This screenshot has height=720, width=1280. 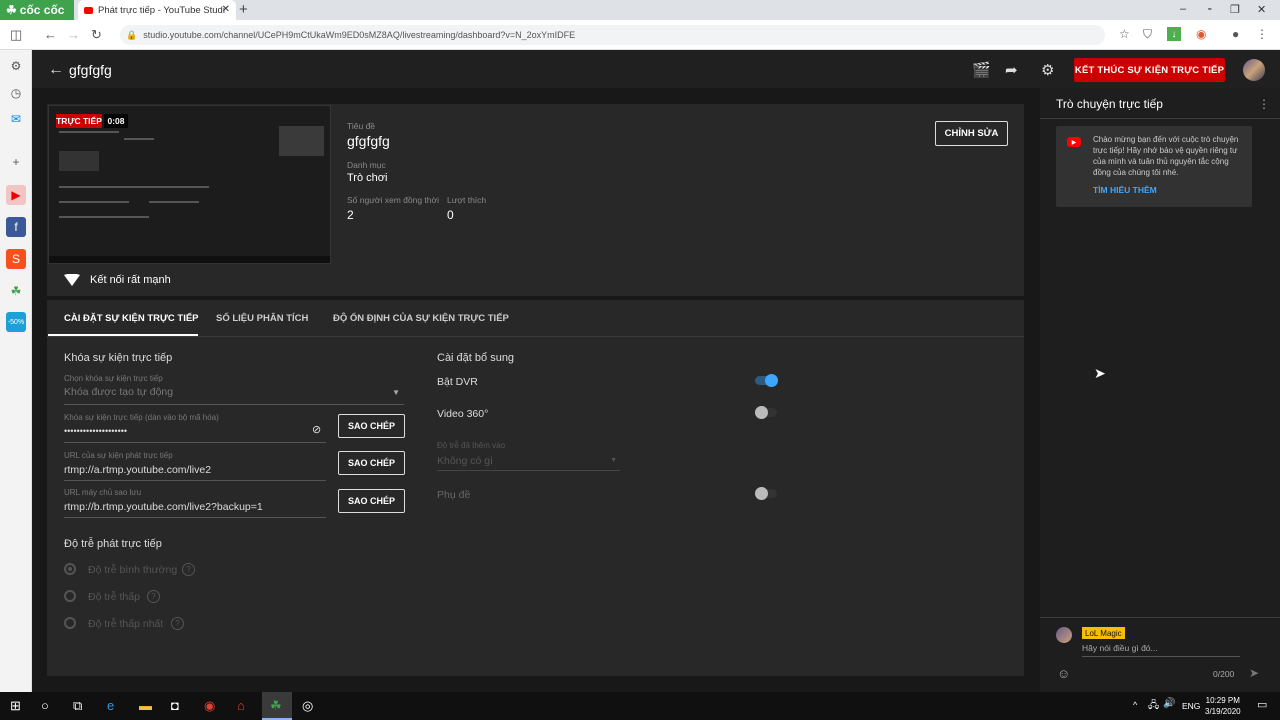 I want to click on stream-key-field: ••••••••••••••••••••, so click(x=95, y=431).